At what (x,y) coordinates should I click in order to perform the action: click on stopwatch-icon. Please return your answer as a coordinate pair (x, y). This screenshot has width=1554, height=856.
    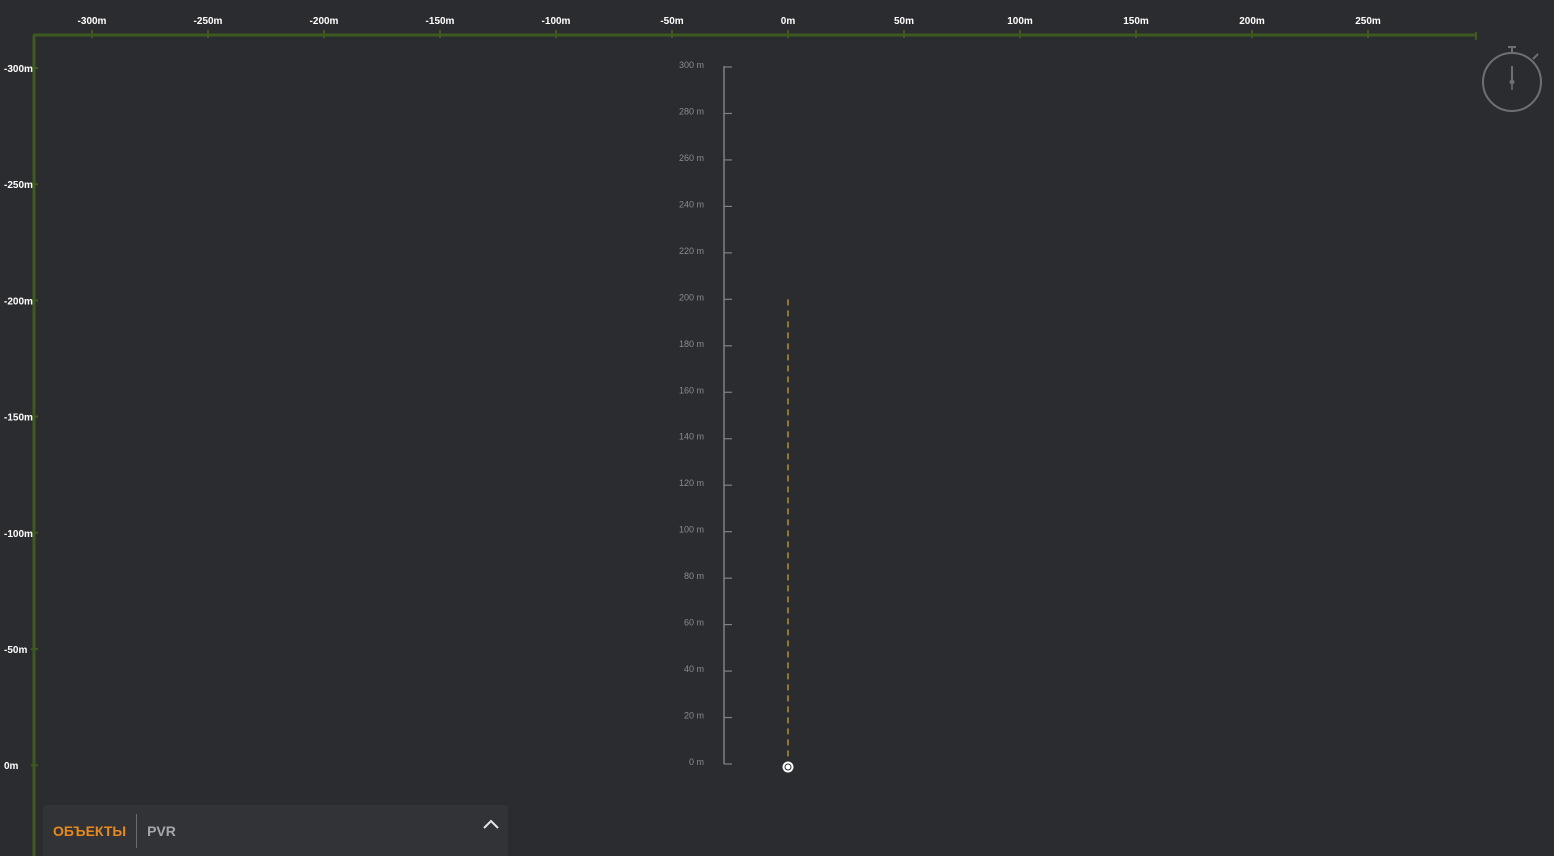
    Looking at the image, I should click on (1512, 79).